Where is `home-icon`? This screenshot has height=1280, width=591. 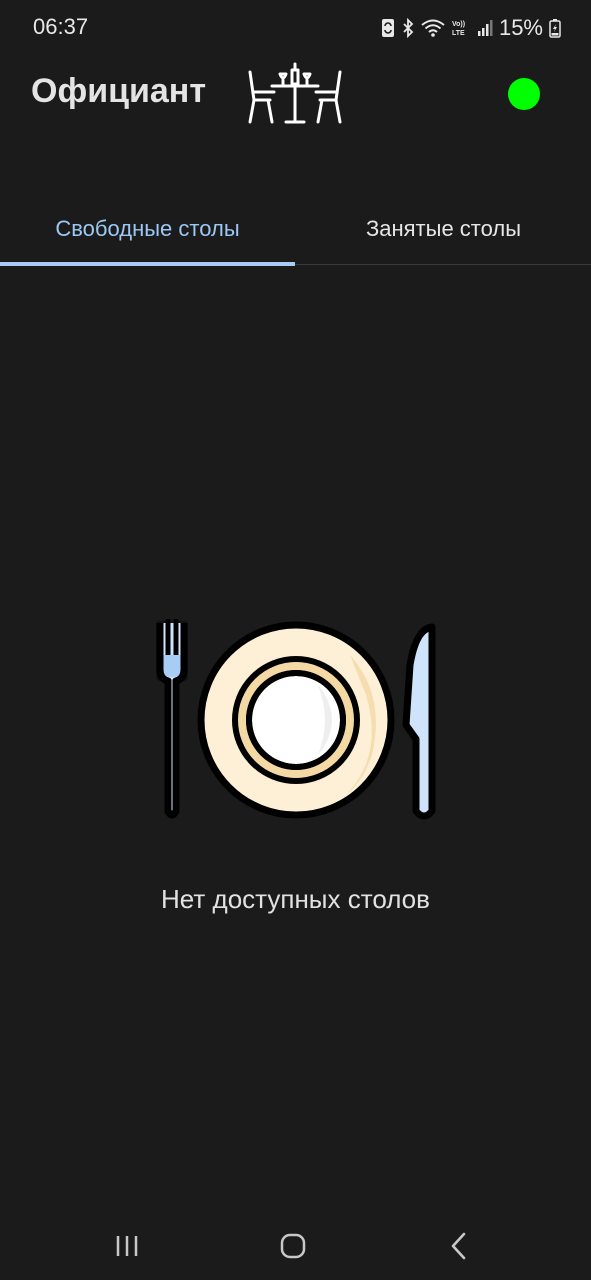 home-icon is located at coordinates (293, 1246).